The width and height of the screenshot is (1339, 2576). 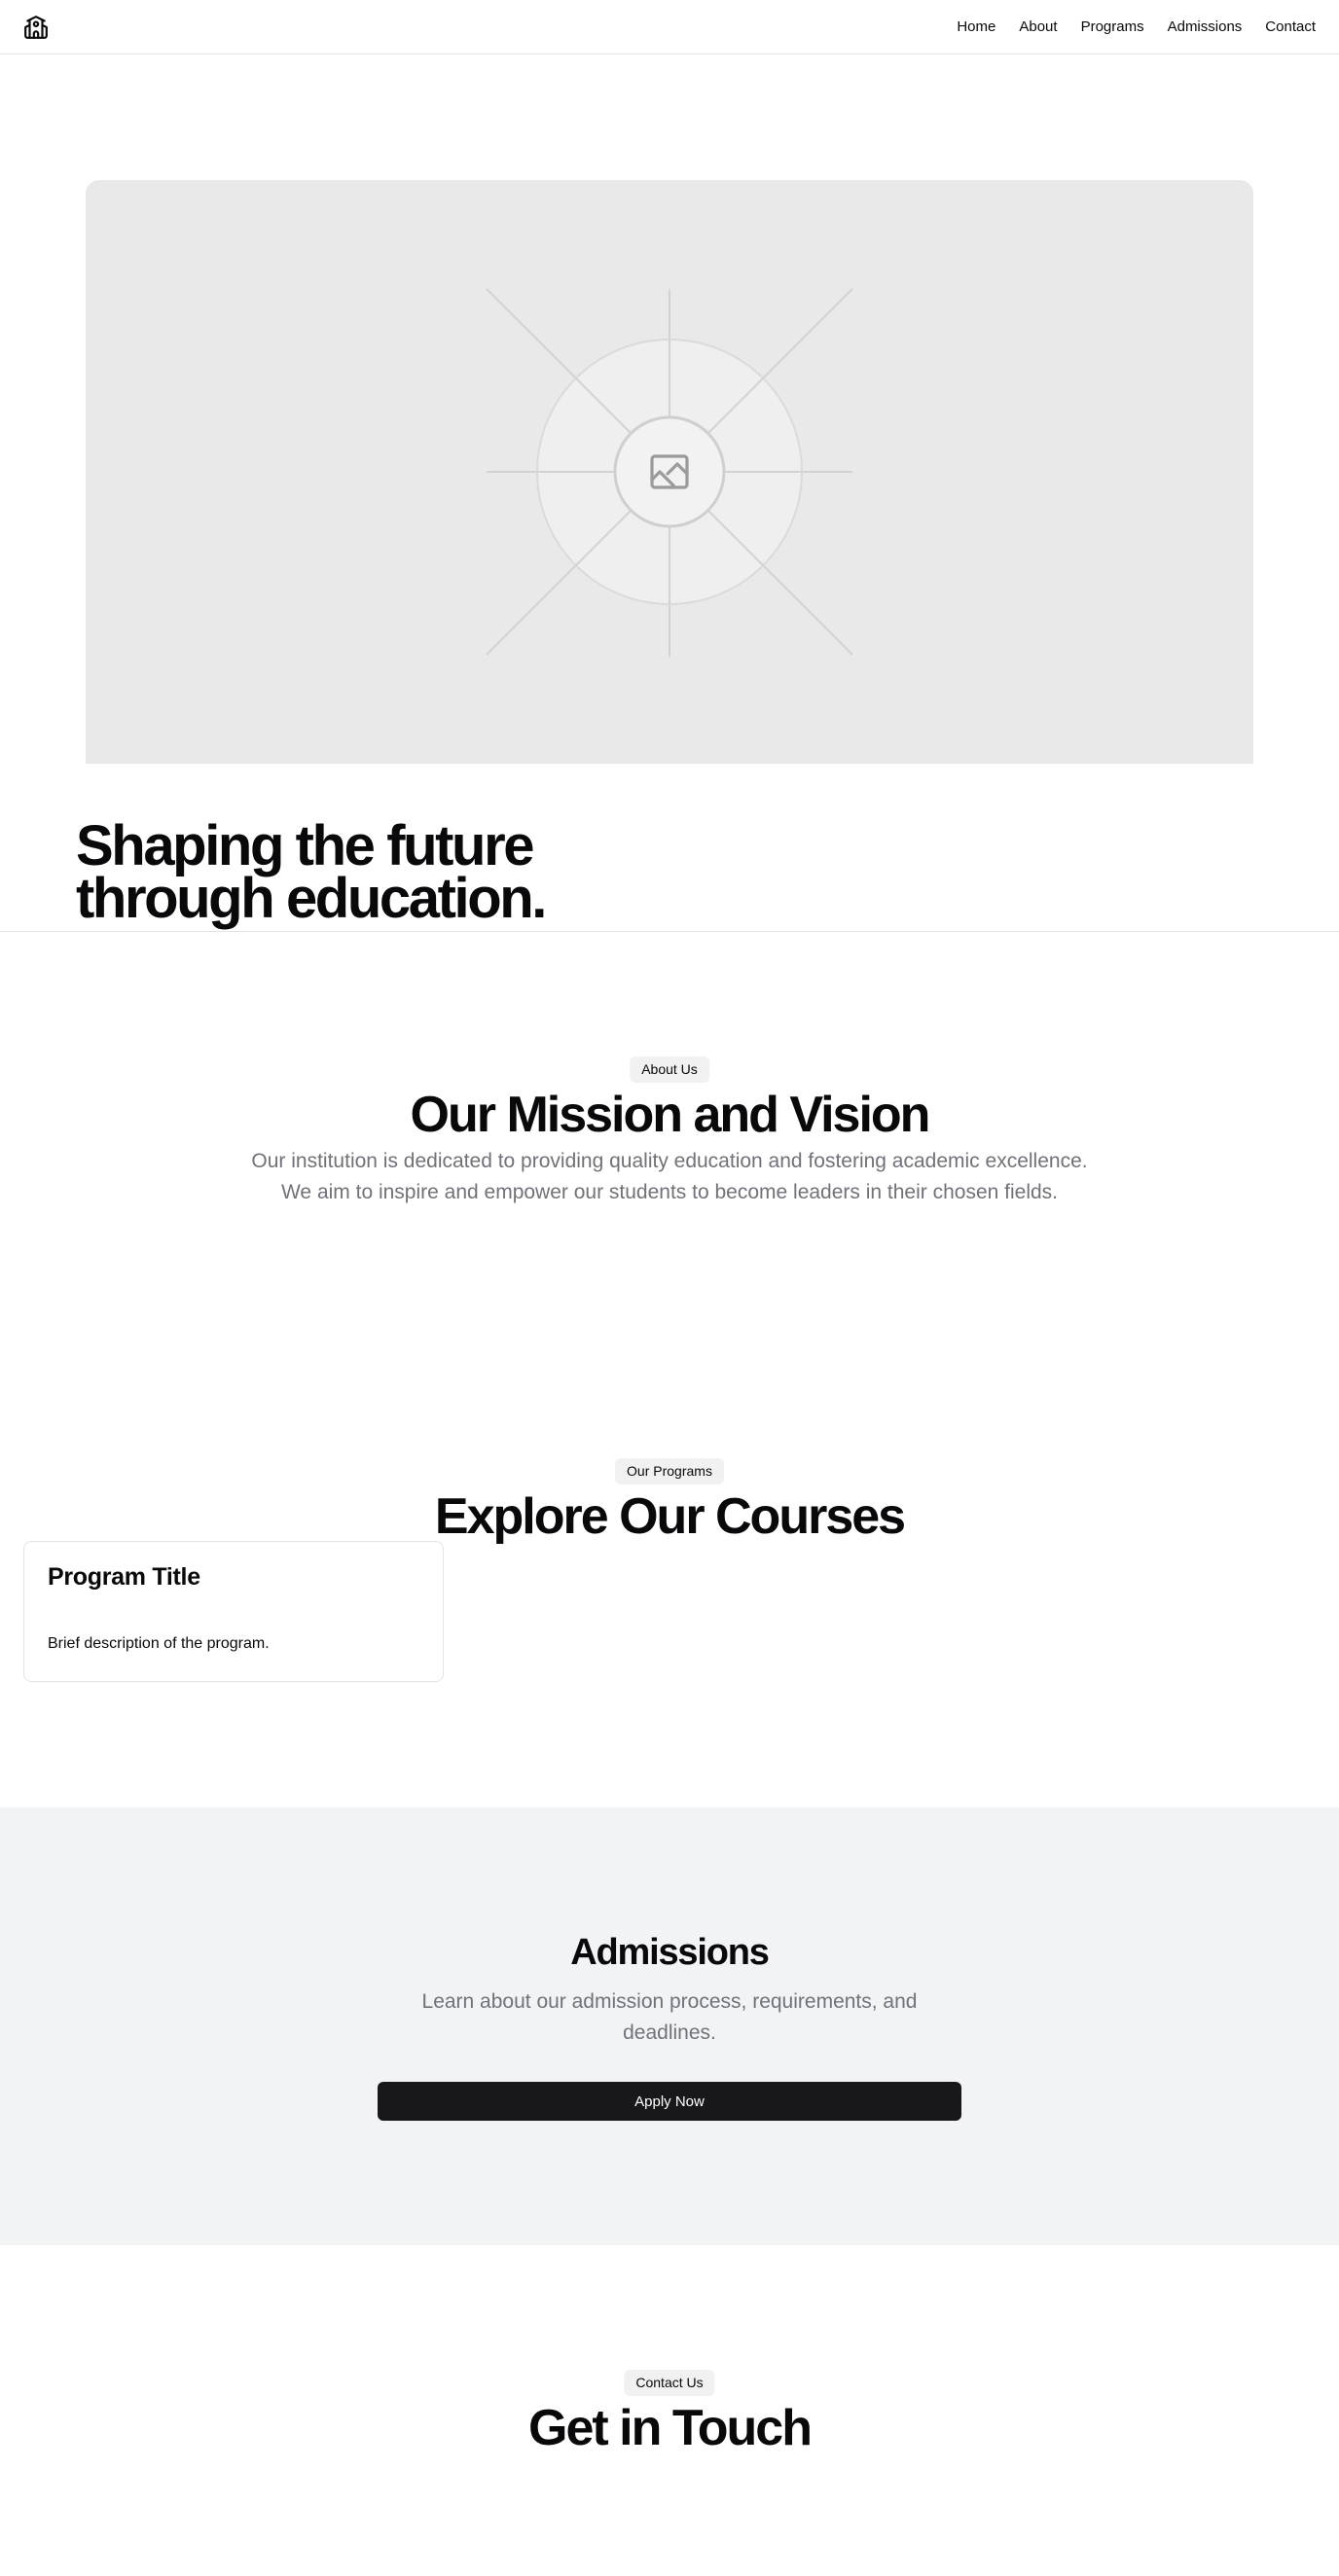 I want to click on school-building-icon, so click(x=36, y=27).